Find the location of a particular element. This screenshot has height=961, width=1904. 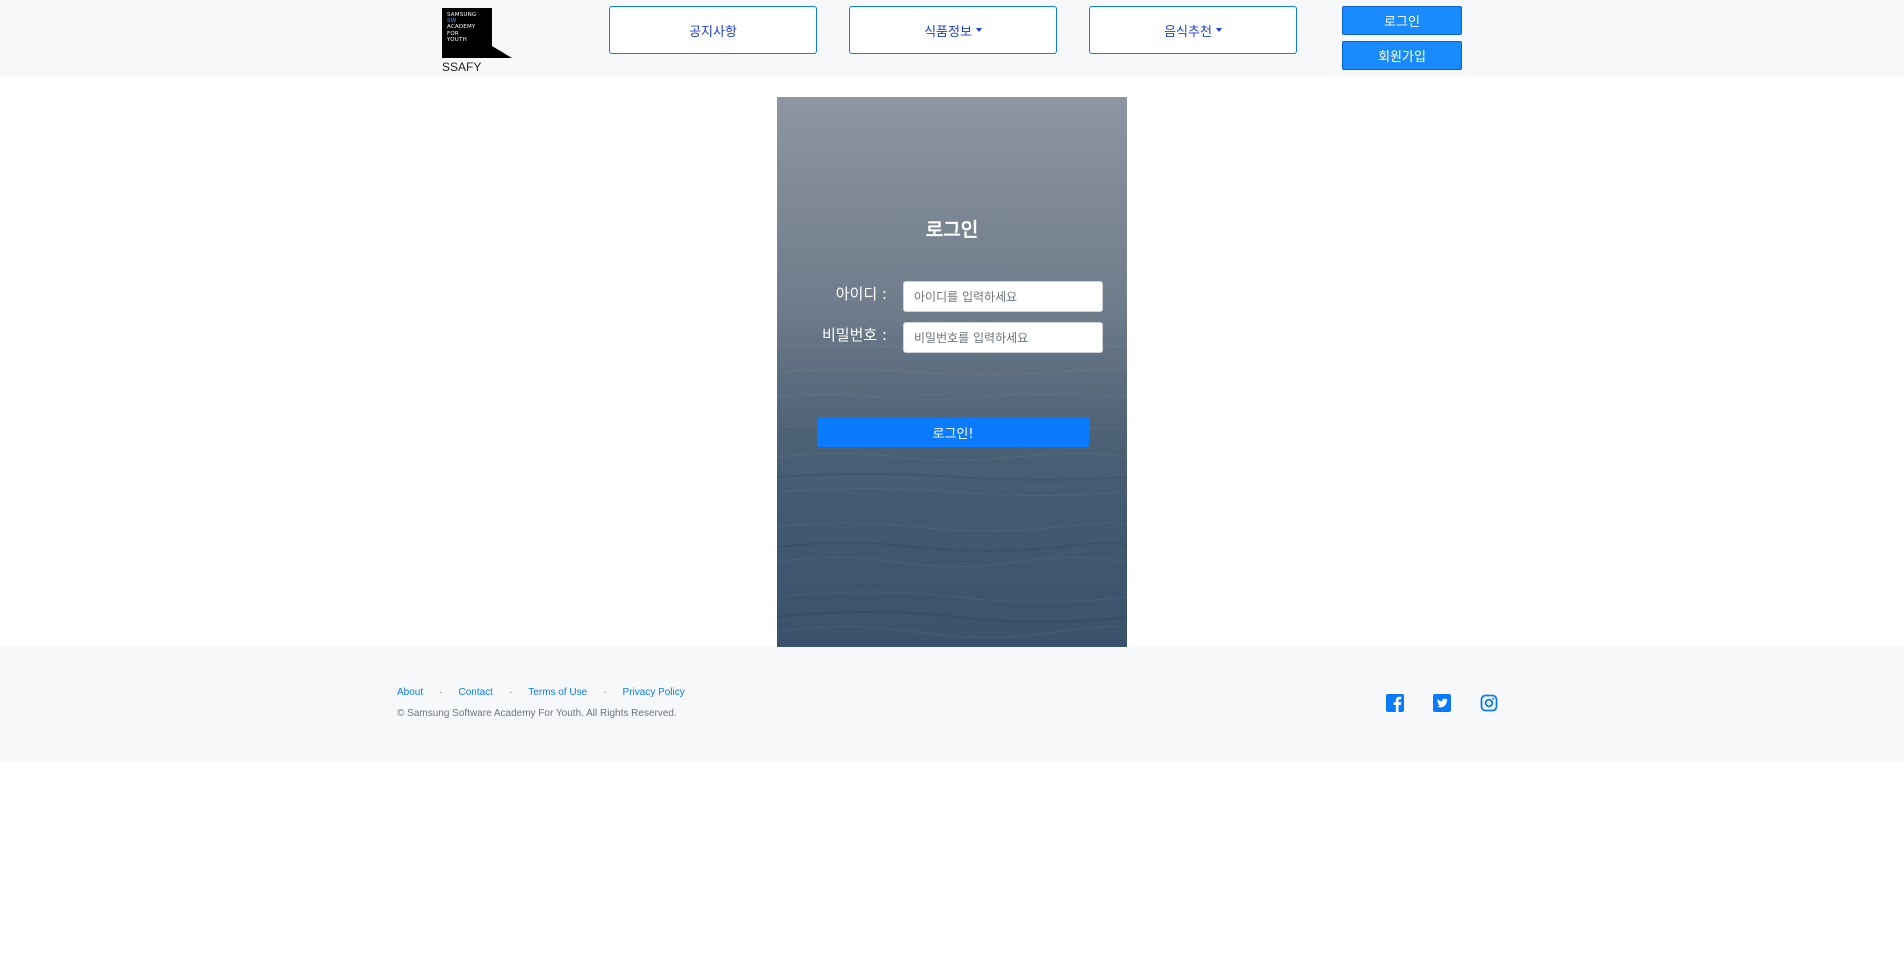

id-label: 아이디 : is located at coordinates (861, 294).